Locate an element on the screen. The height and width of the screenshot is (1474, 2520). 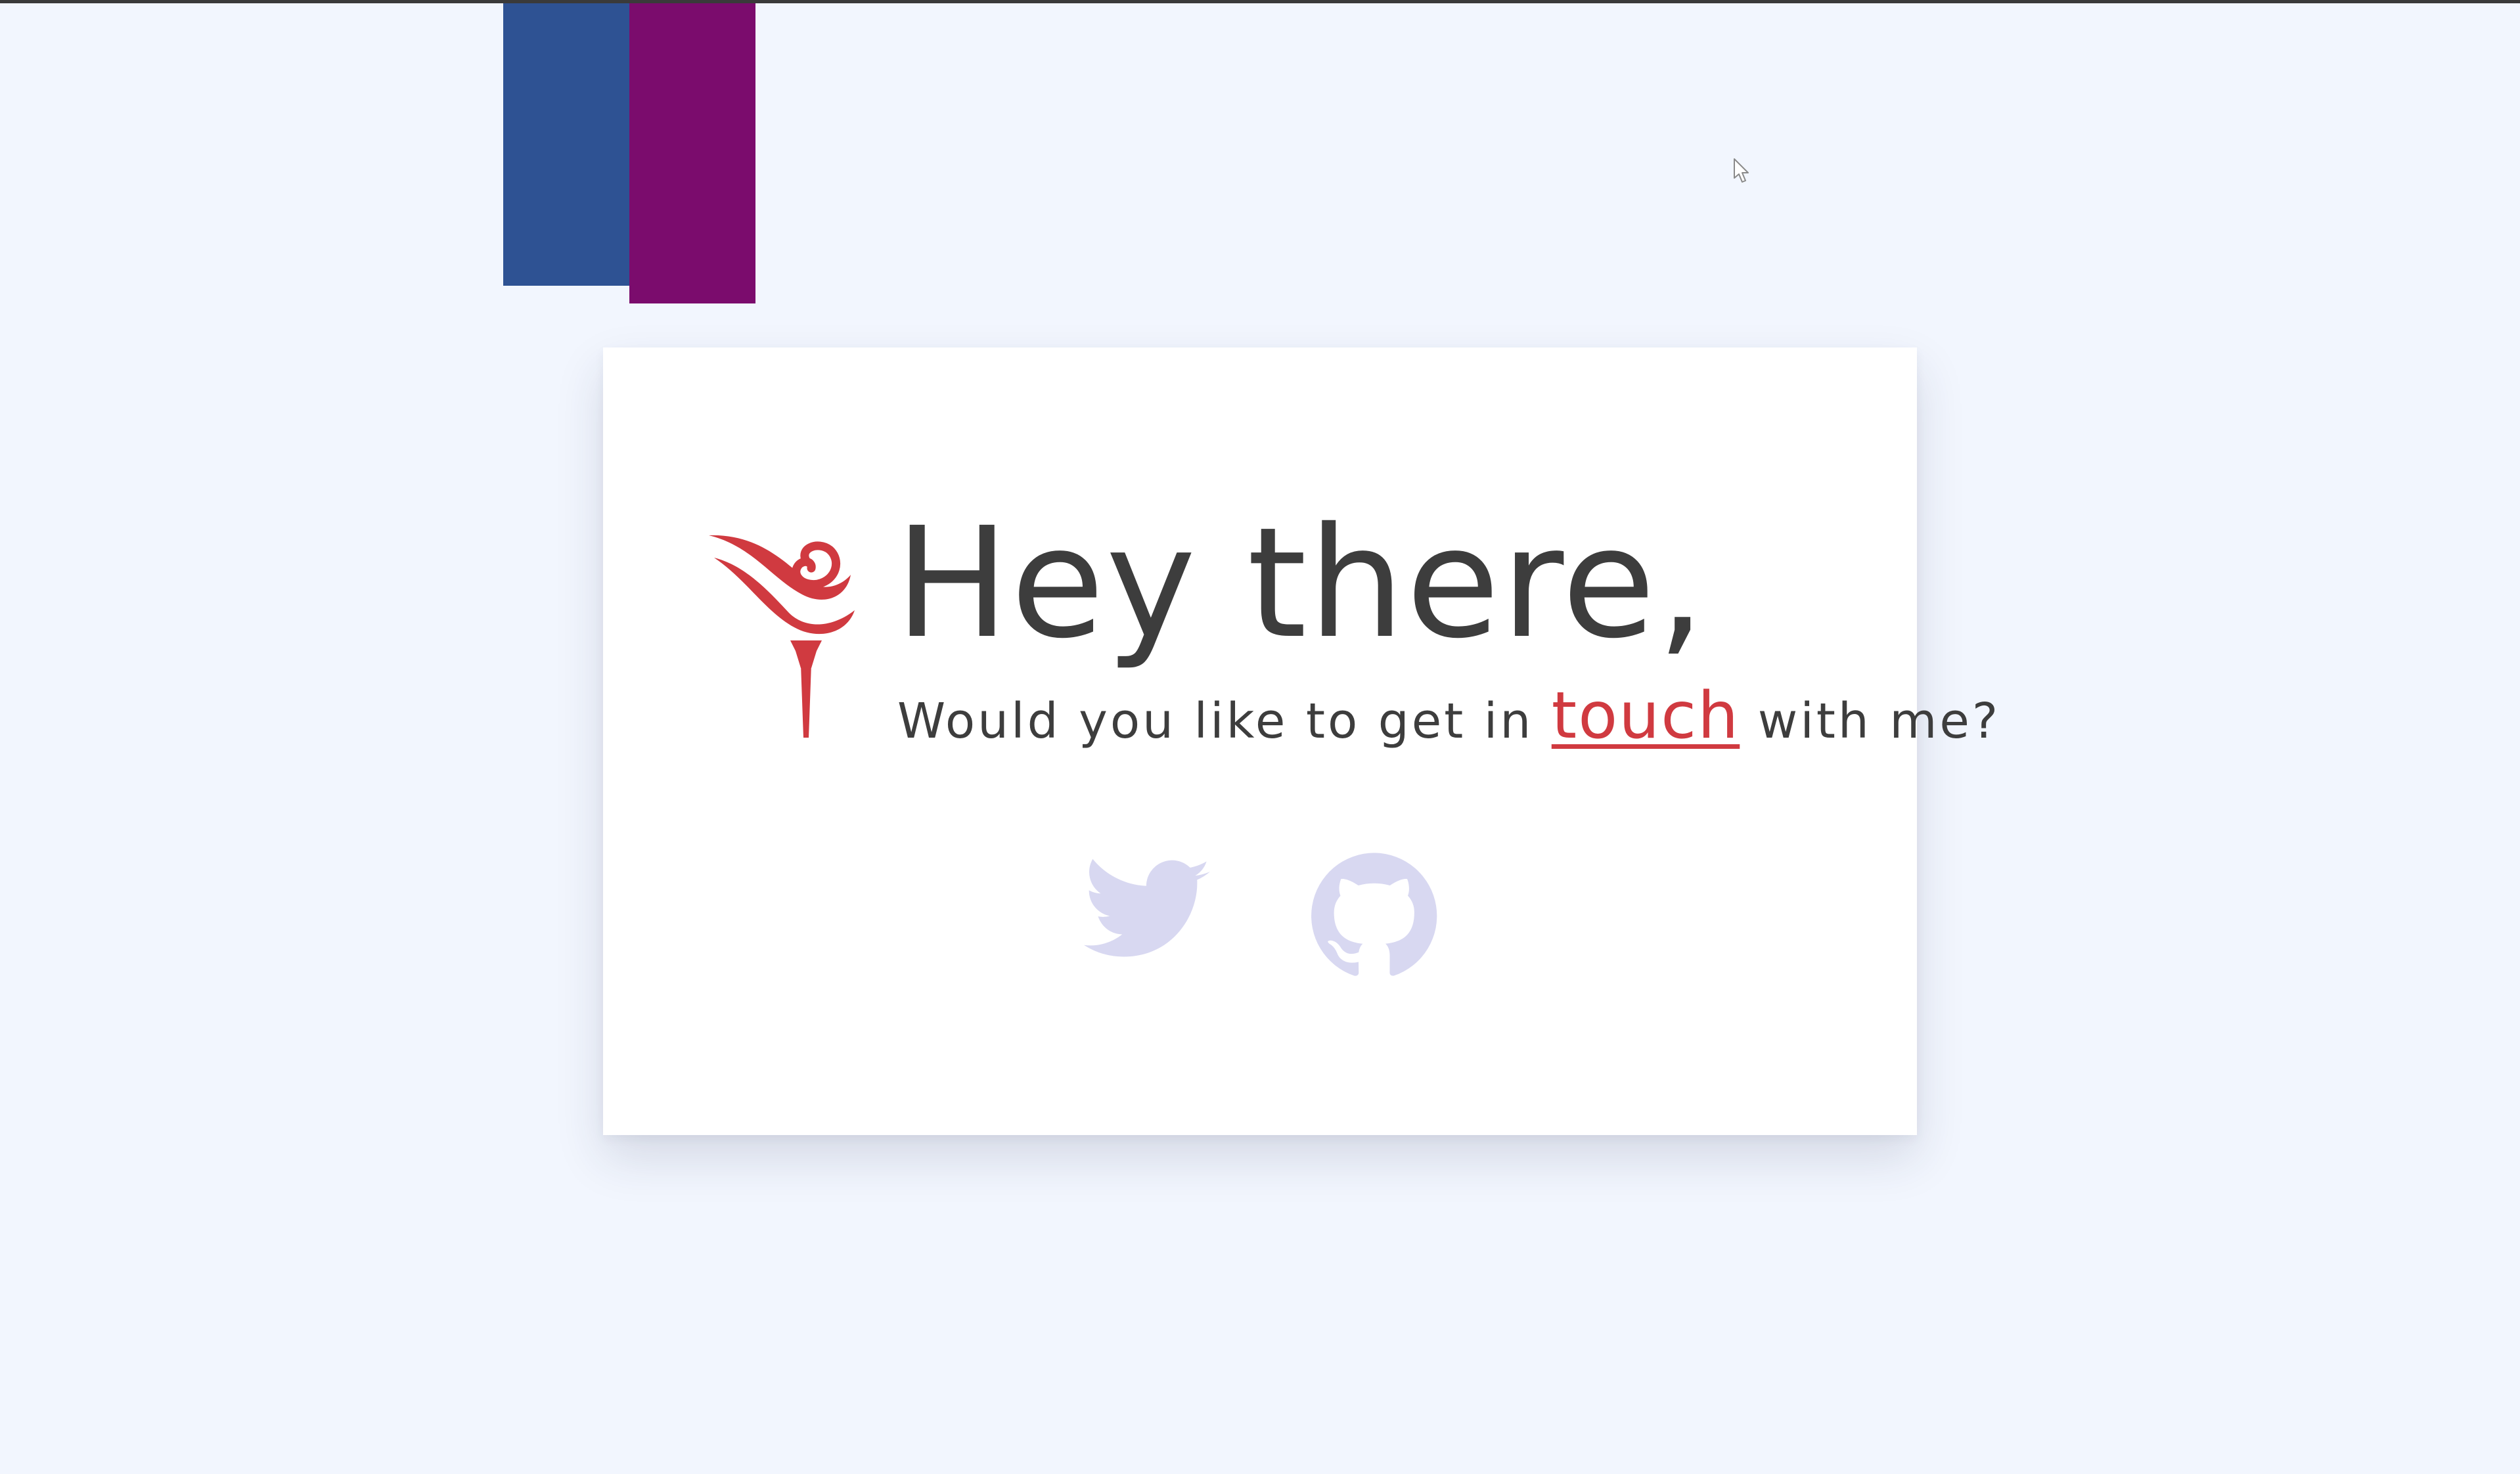
subtitle-after: with me? is located at coordinates (1870, 721).